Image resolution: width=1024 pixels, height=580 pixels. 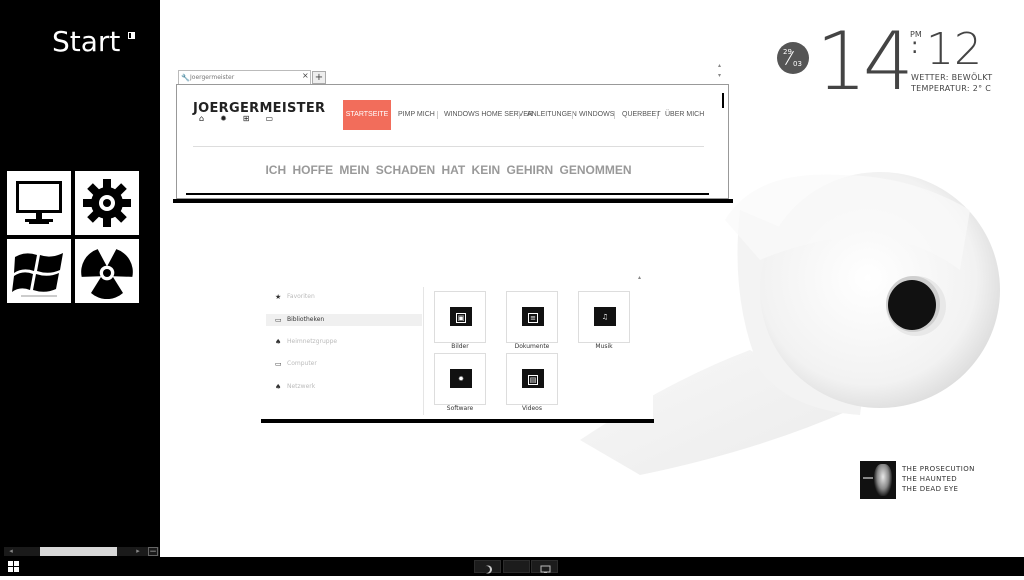 I want to click on library-bilder: ▣, so click(x=460, y=317).